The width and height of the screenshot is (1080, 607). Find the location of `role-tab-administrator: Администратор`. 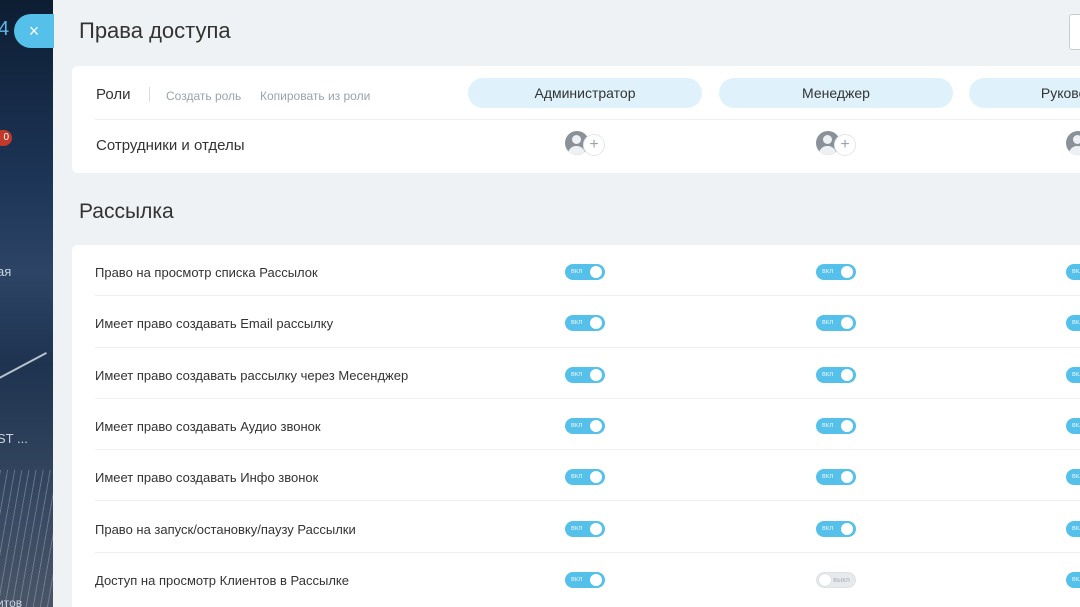

role-tab-administrator: Администратор is located at coordinates (585, 93).